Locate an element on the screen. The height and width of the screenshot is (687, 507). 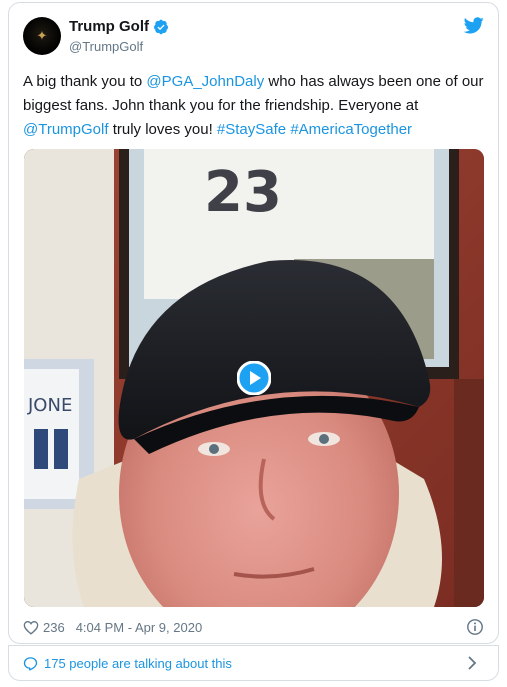
mention-link: @TrumpGolf is located at coordinates (66, 129).